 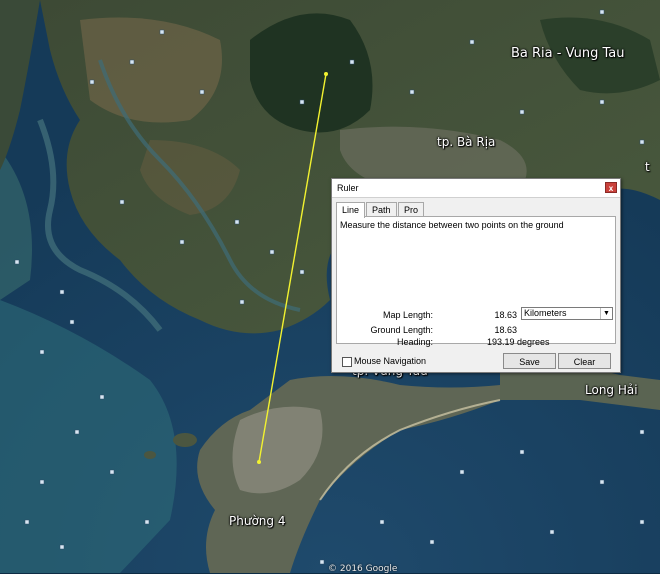 I want to click on farmland, so click(x=151, y=70).